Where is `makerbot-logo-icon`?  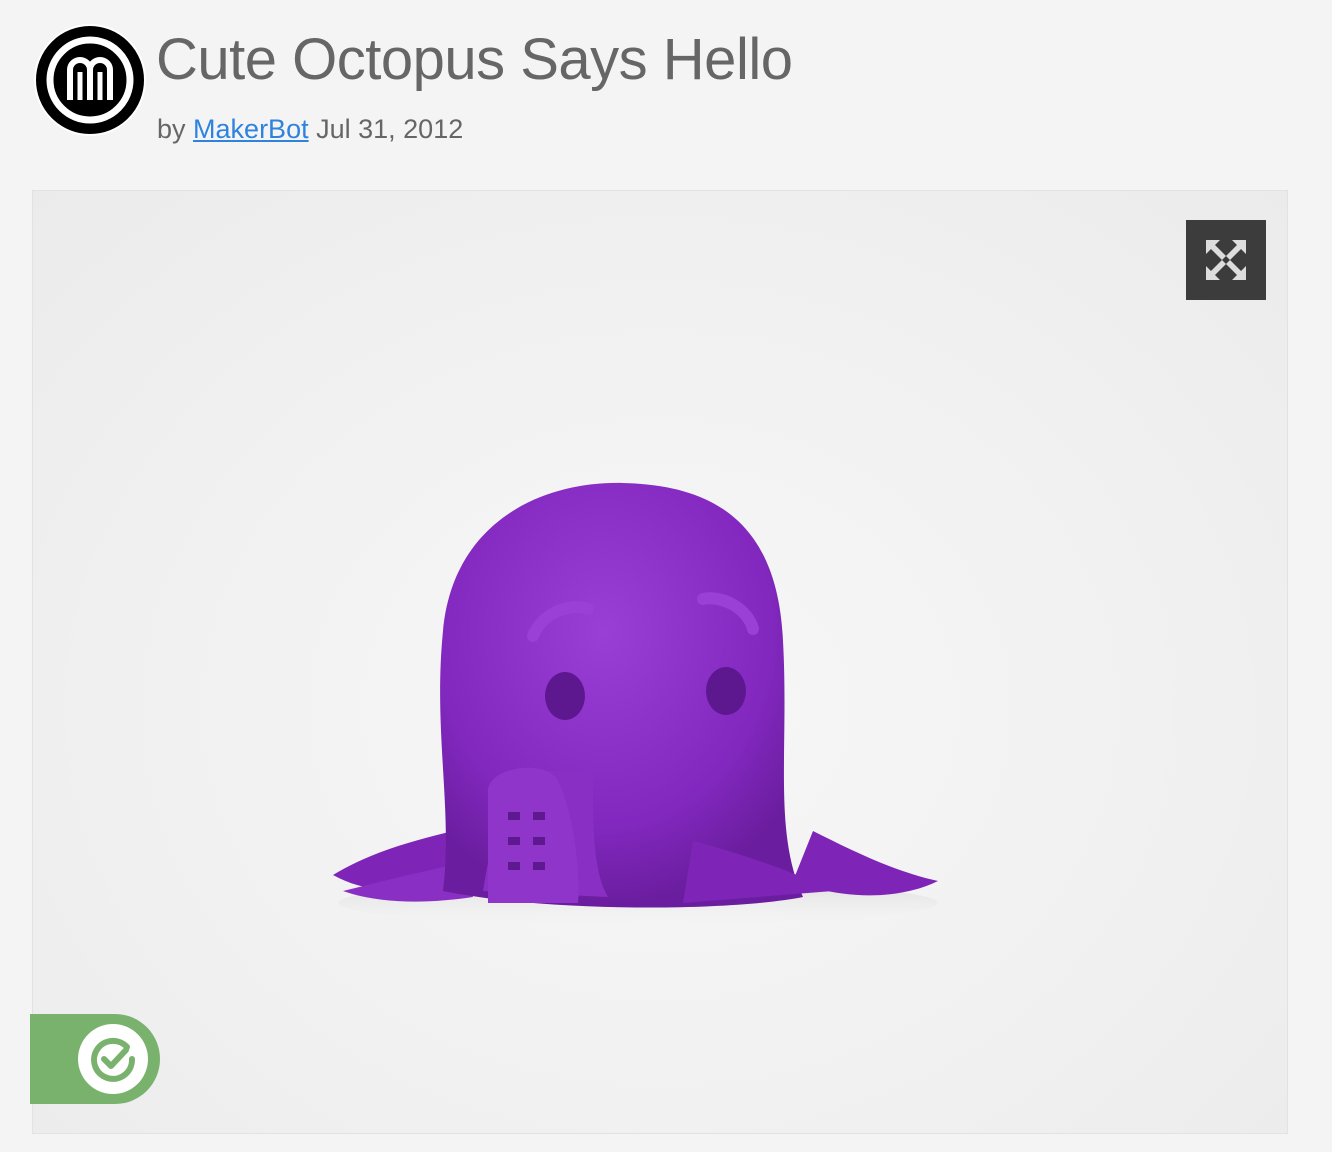
makerbot-logo-icon is located at coordinates (90, 80).